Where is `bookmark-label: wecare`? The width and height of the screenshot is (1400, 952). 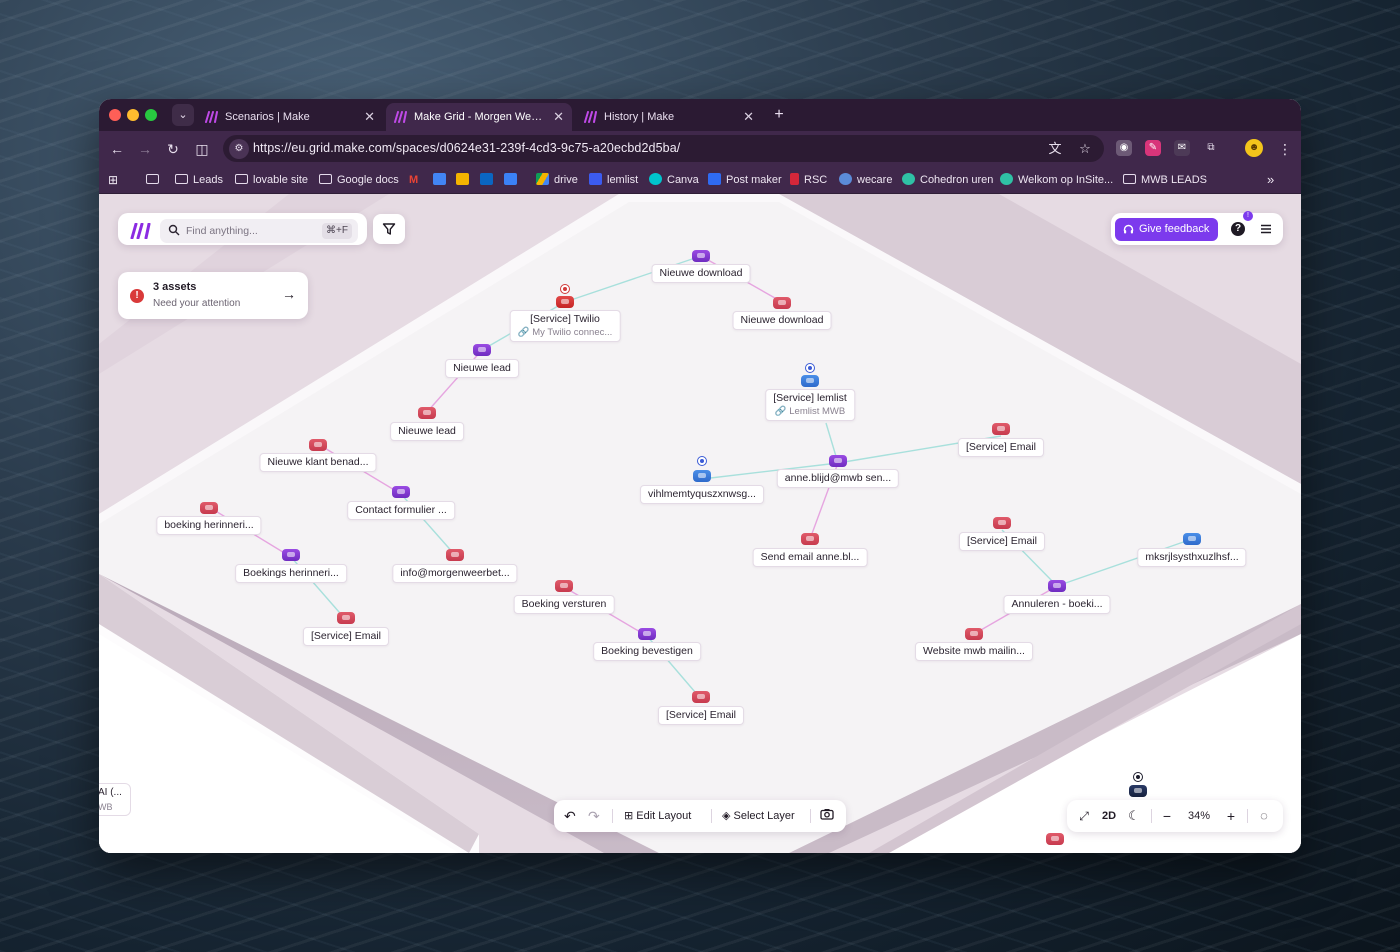
bookmark-label: wecare is located at coordinates (875, 180).